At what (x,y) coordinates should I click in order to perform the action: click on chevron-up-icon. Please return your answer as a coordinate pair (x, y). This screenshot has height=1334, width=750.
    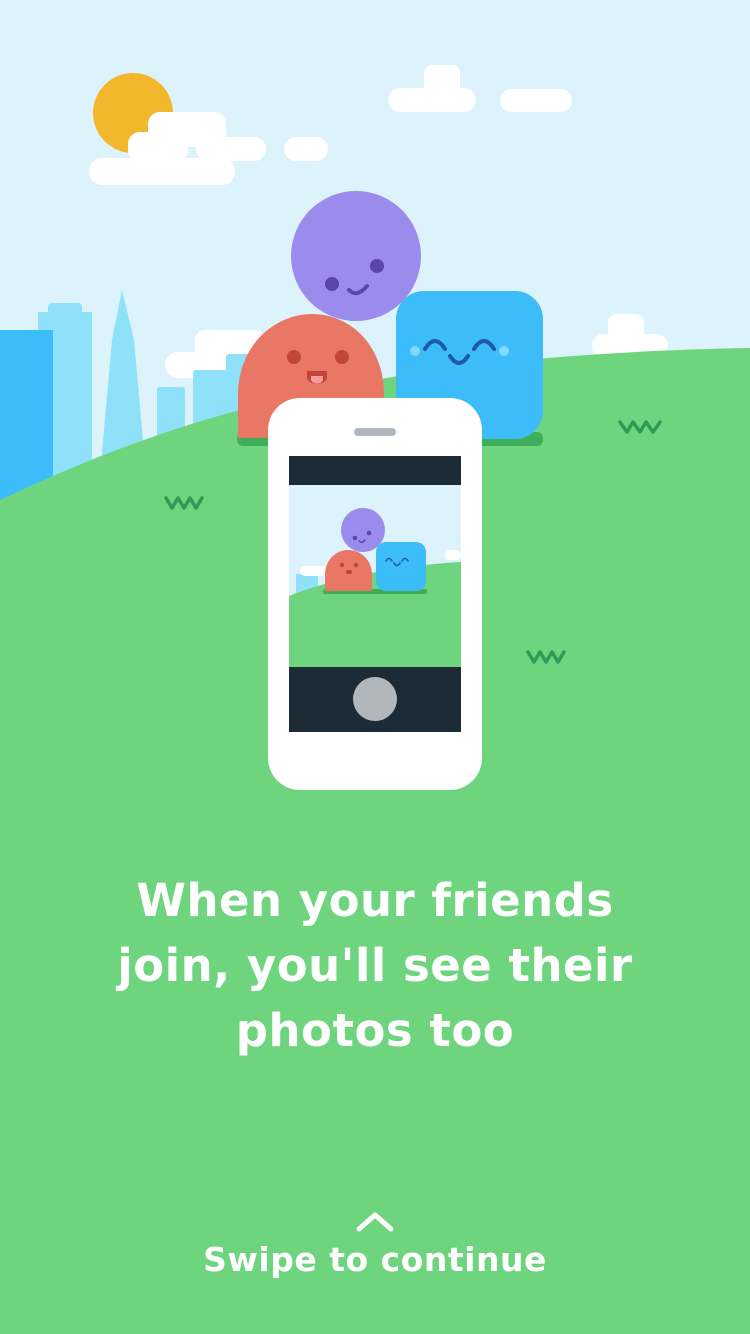
    Looking at the image, I should click on (375, 1222).